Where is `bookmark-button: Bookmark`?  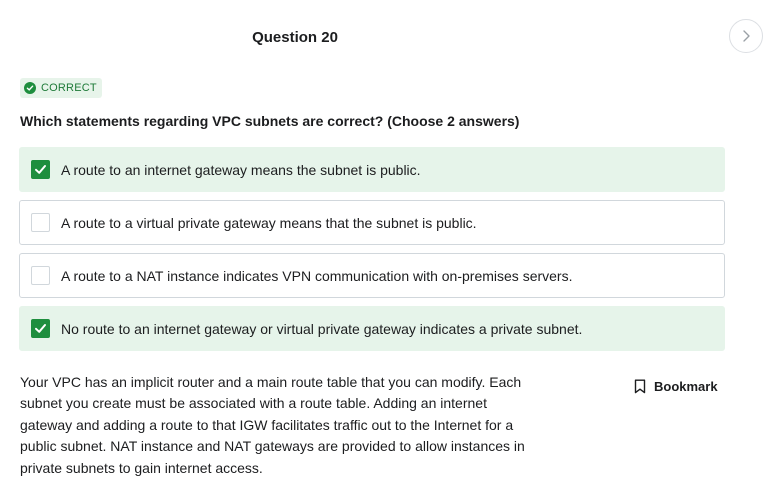
bookmark-button: Bookmark is located at coordinates (676, 386).